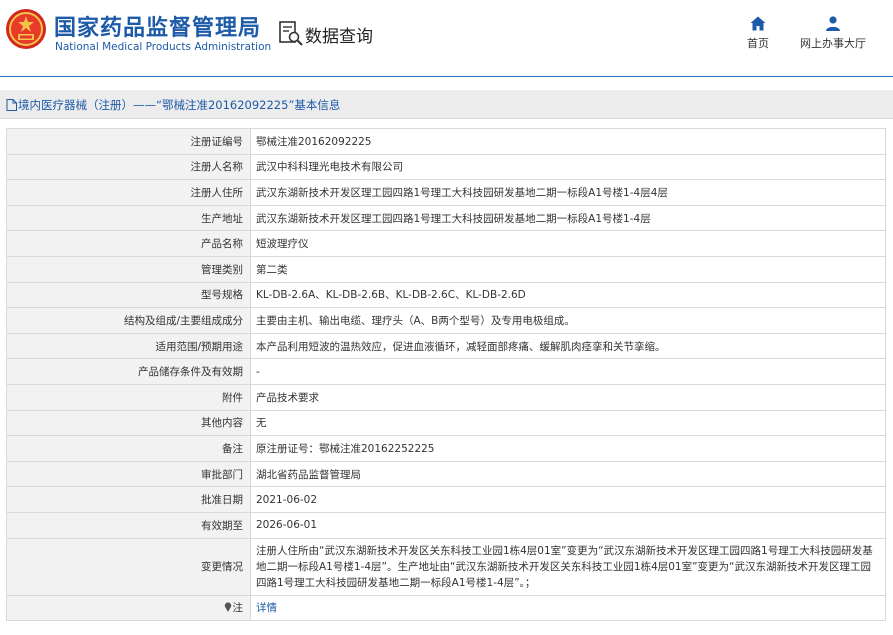 The image size is (893, 635). I want to click on field-label: 适用范围/预期用途, so click(128, 346).